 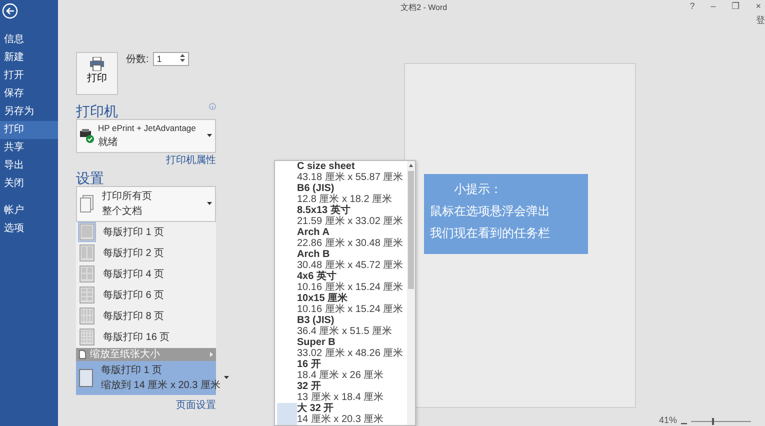 What do you see at coordinates (29, 58) in the screenshot?
I see `sidebar-item: 新建` at bounding box center [29, 58].